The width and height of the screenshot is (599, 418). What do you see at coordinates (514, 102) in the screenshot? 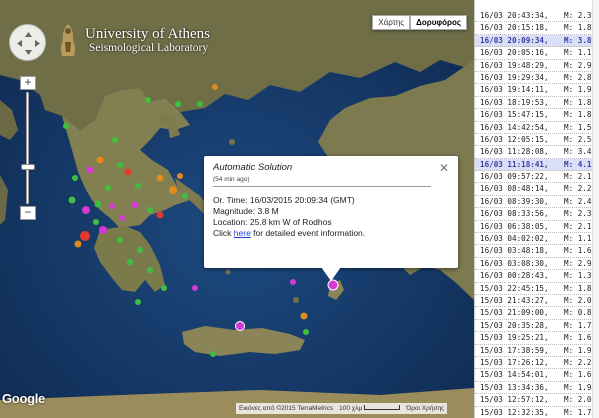
I see `event-time: 16/03 18:19:53,` at bounding box center [514, 102].